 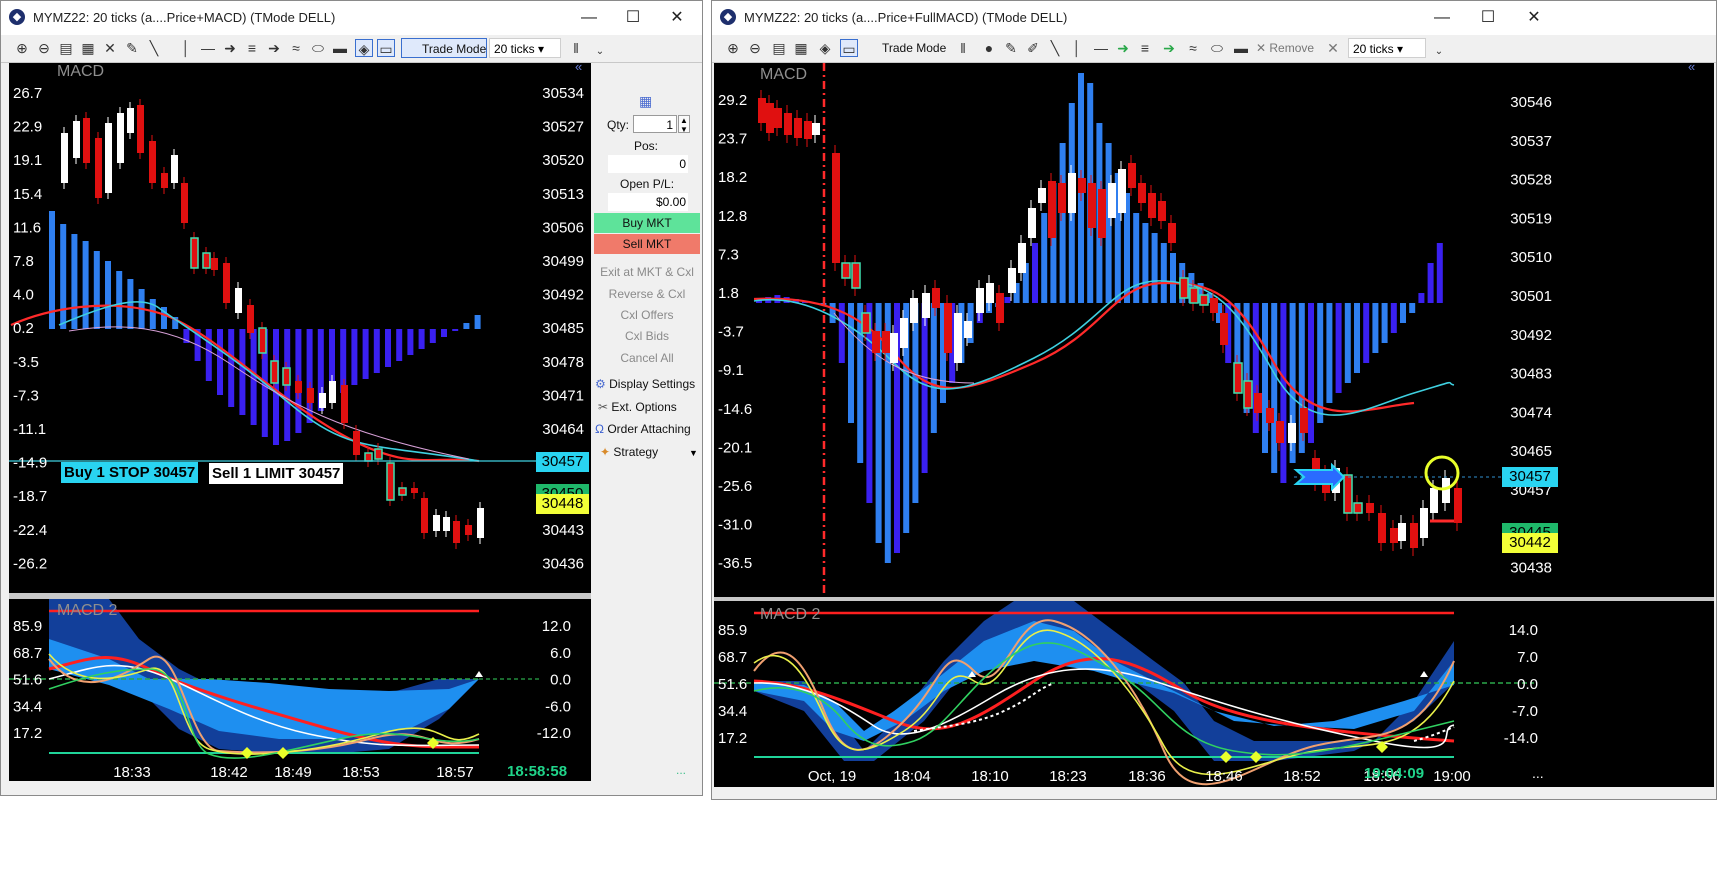 What do you see at coordinates (629, 452) in the screenshot?
I see `strategy-dropdown: ✦ Strategy` at bounding box center [629, 452].